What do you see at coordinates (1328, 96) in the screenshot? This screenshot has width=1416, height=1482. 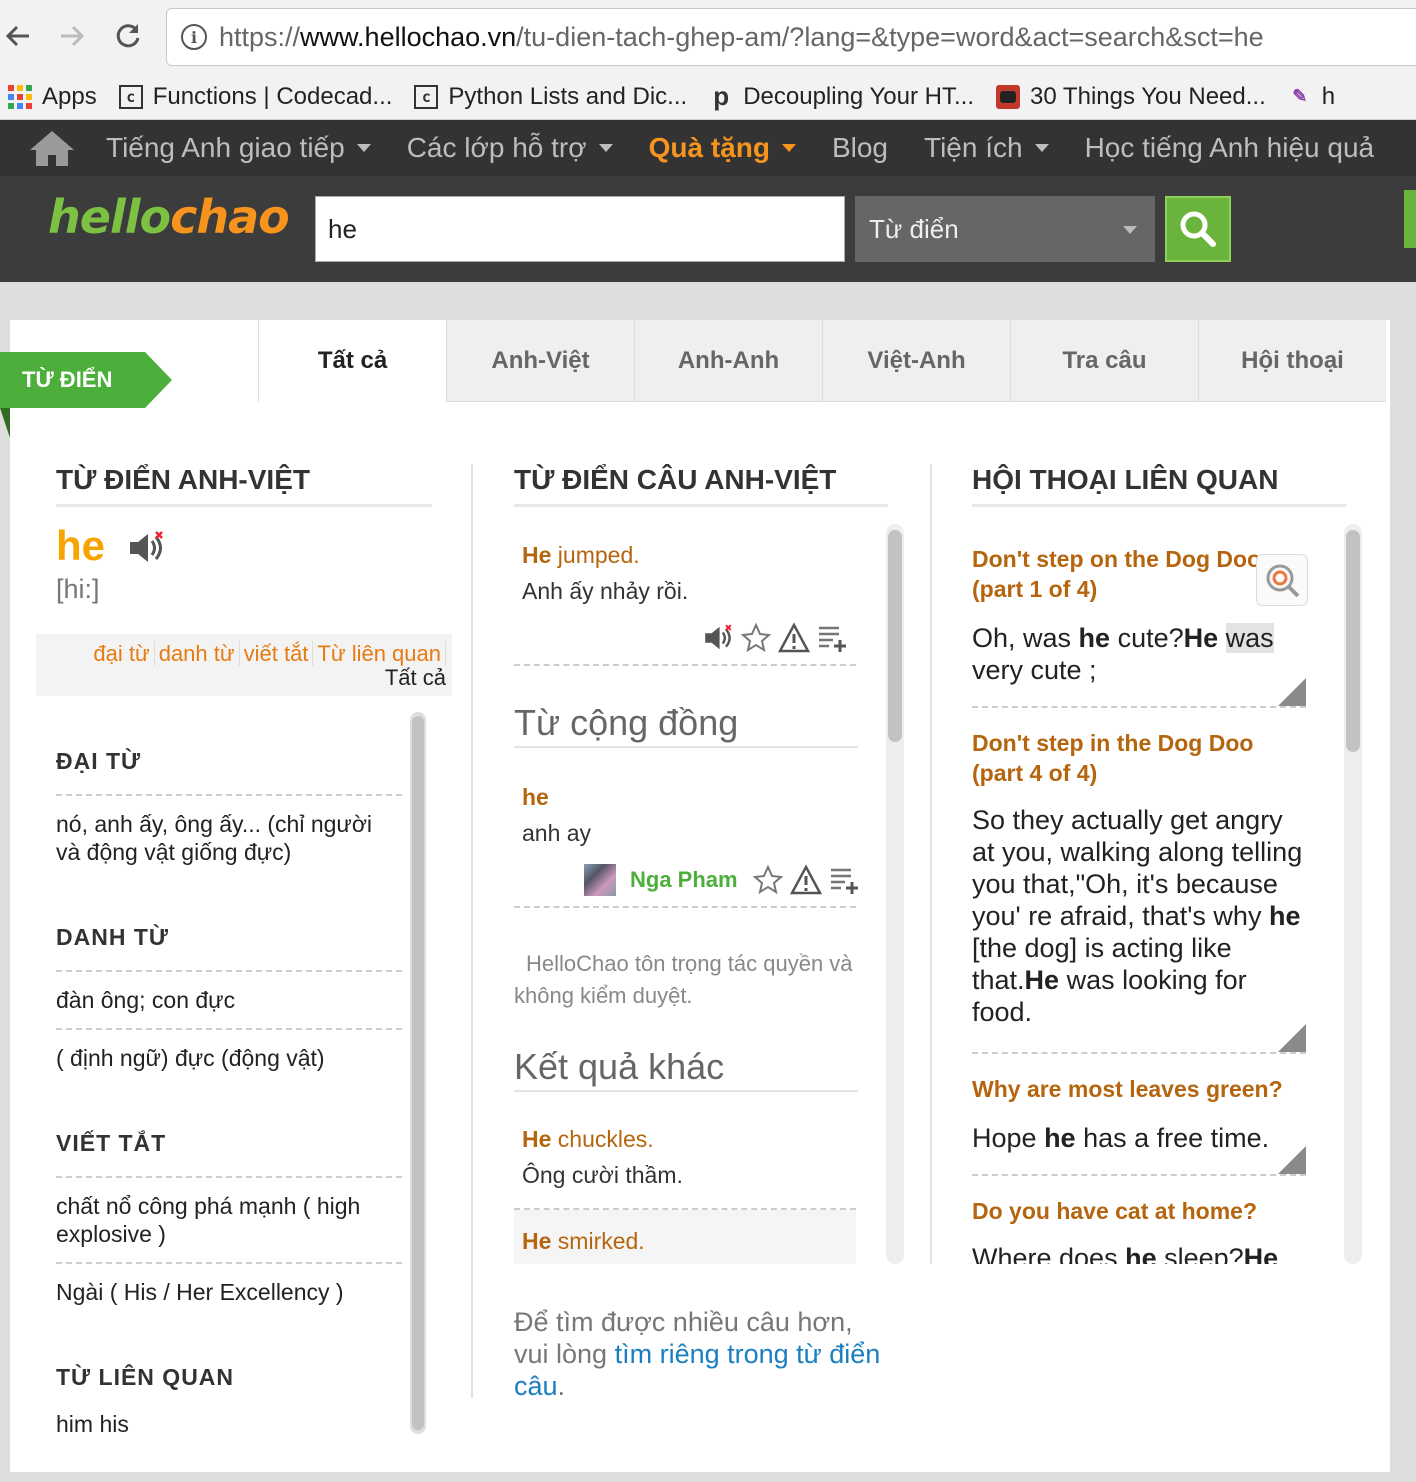 I see `bookmark-label: h` at bounding box center [1328, 96].